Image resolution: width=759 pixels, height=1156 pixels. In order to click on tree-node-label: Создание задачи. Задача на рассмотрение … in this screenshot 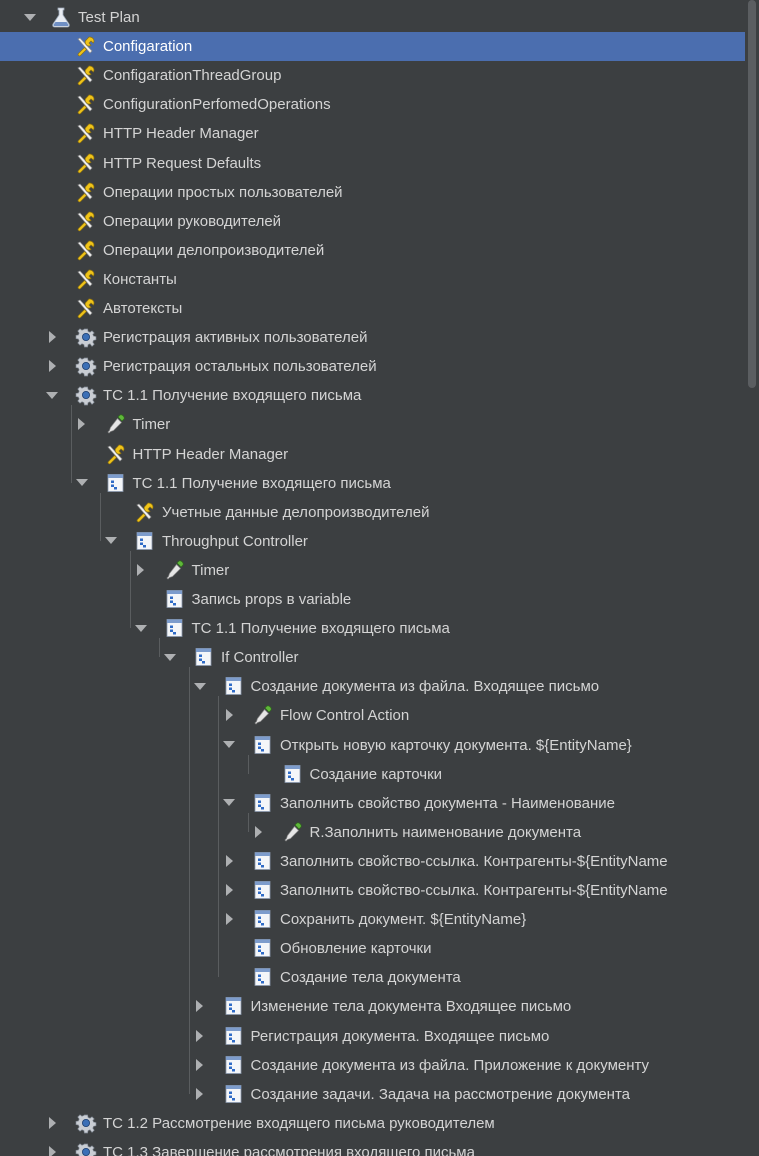, I will do `click(440, 1094)`.